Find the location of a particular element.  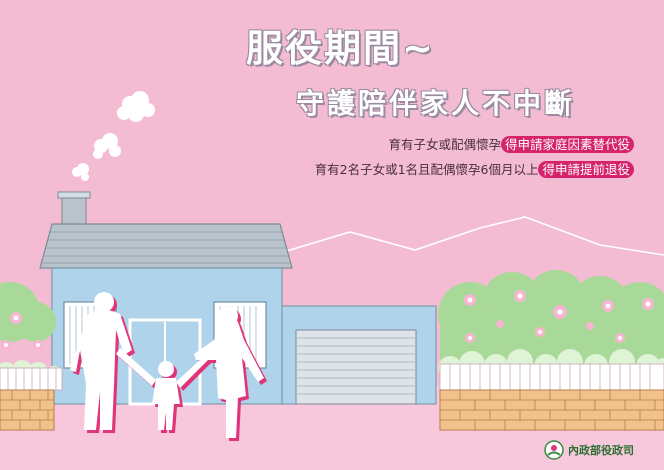

detail-line-substitute-service: 育有子女或配偶懷孕 得申請家庭因素替代役 is located at coordinates (511, 143).